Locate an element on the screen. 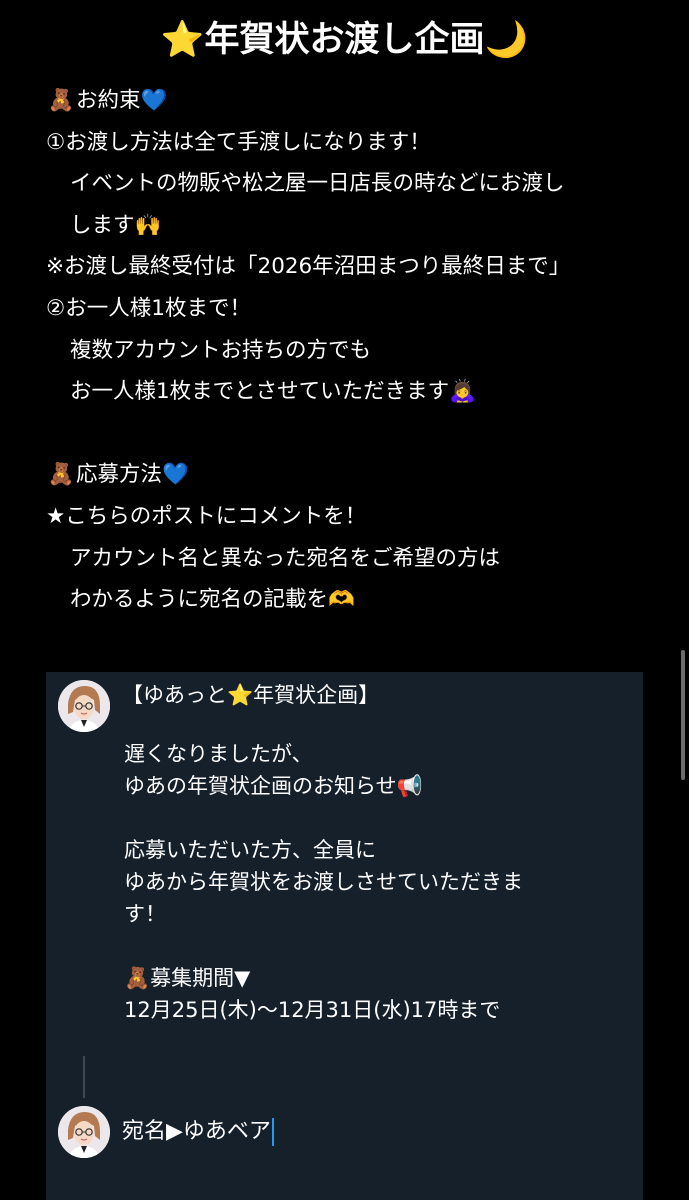  rule-item-2: ②お一人様1枚まで！ is located at coordinates (148, 308).